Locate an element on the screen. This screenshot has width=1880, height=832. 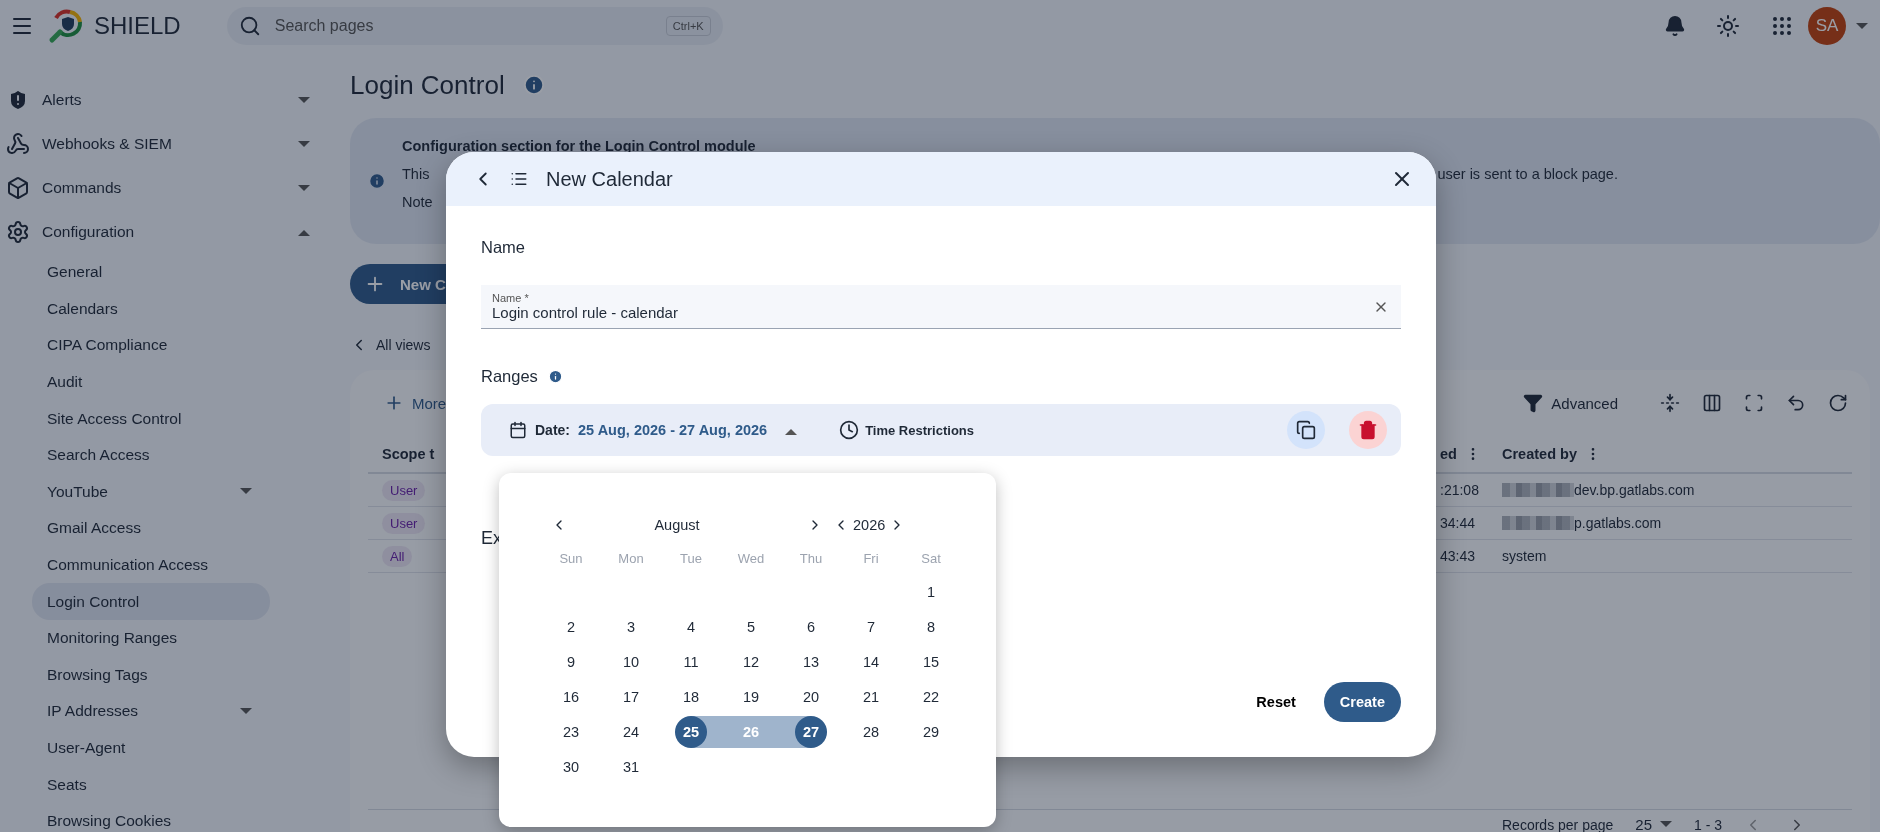
sidebar-item: Browsing Tags is located at coordinates (151, 675).